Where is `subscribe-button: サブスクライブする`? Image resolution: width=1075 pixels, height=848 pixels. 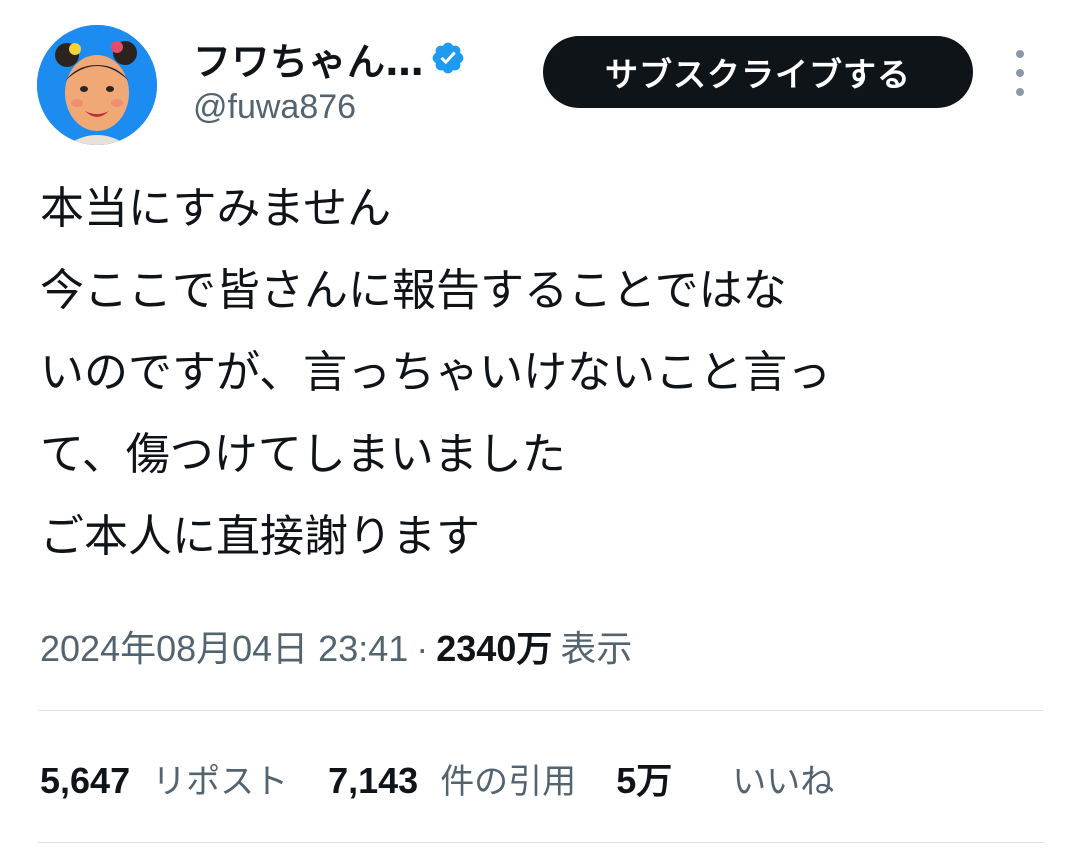
subscribe-button: サブスクライブする is located at coordinates (758, 72).